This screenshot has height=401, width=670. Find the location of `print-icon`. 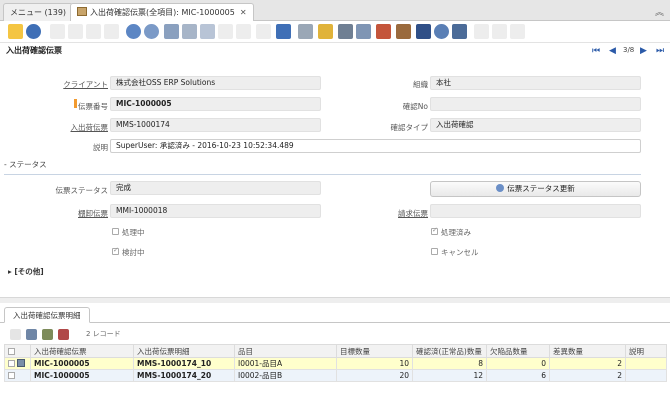

print-icon is located at coordinates (345, 31).